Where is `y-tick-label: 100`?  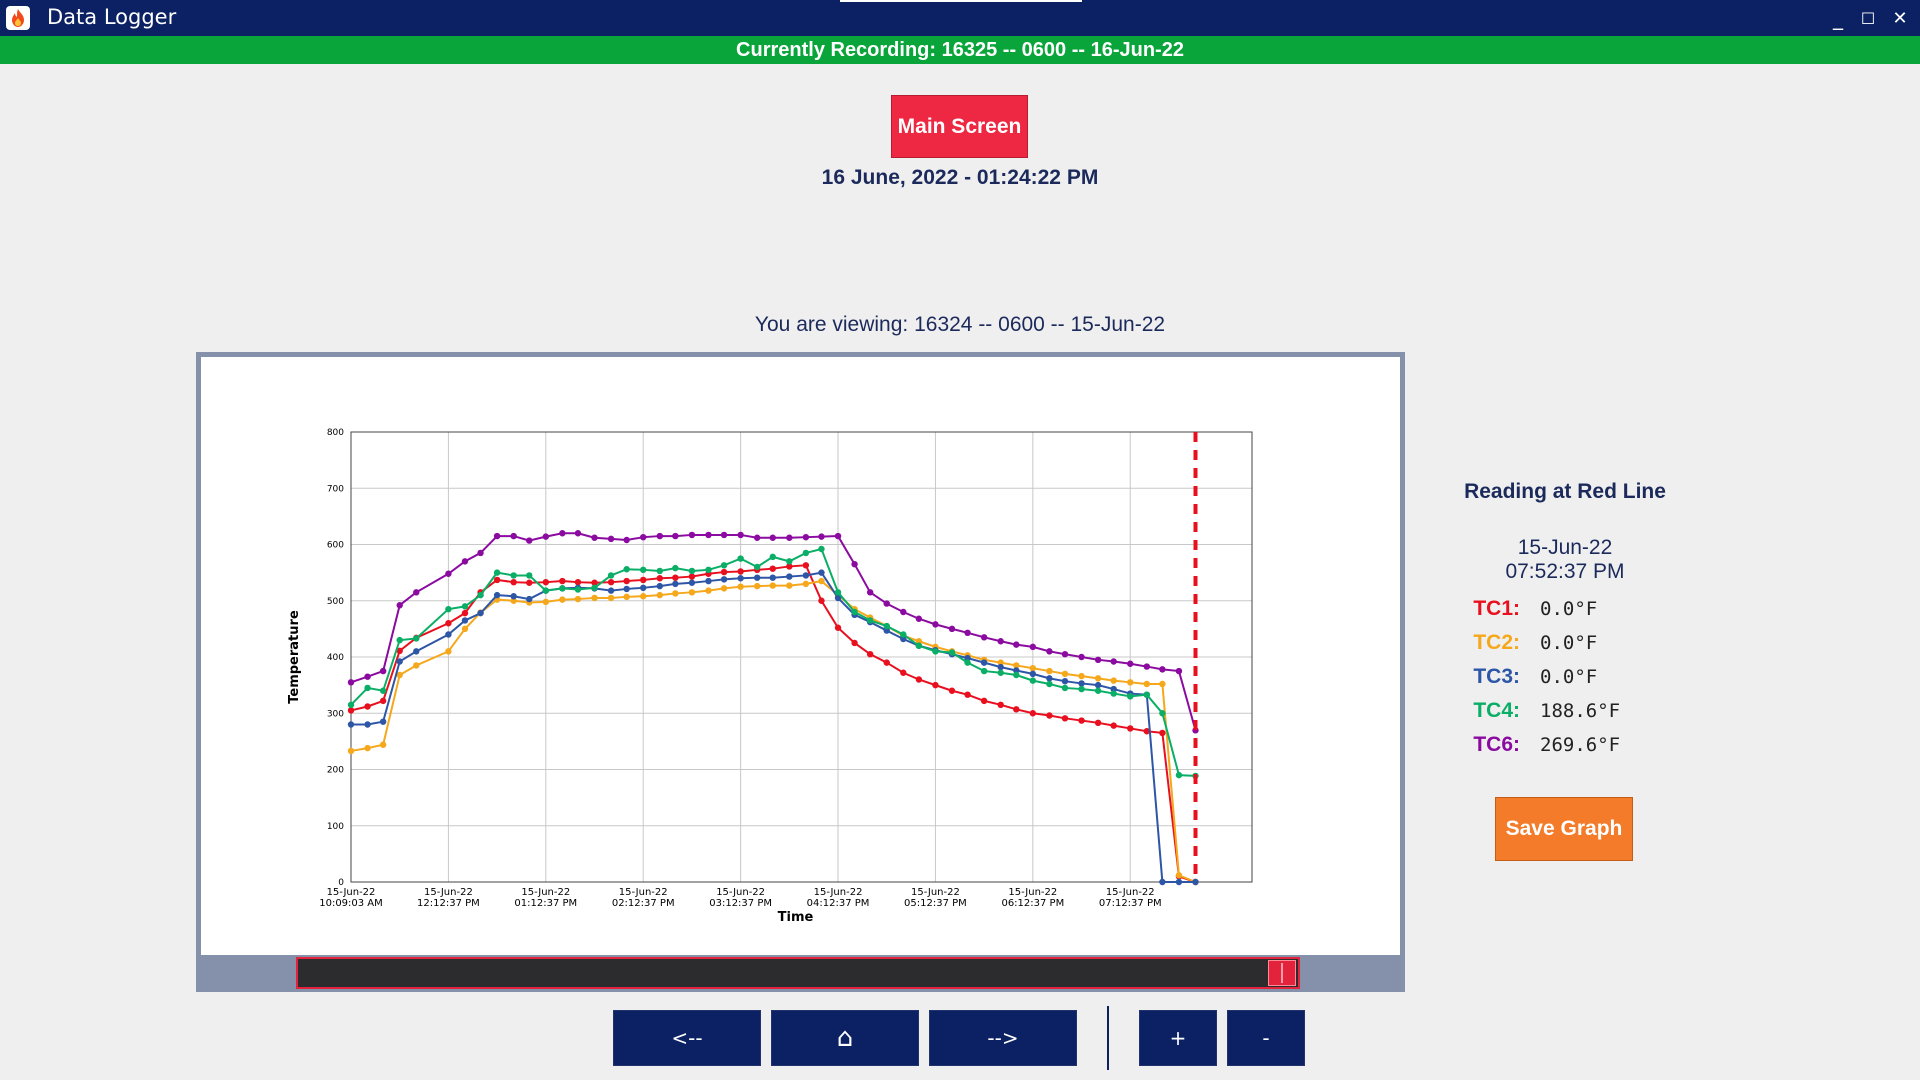
y-tick-label: 100 is located at coordinates (335, 827).